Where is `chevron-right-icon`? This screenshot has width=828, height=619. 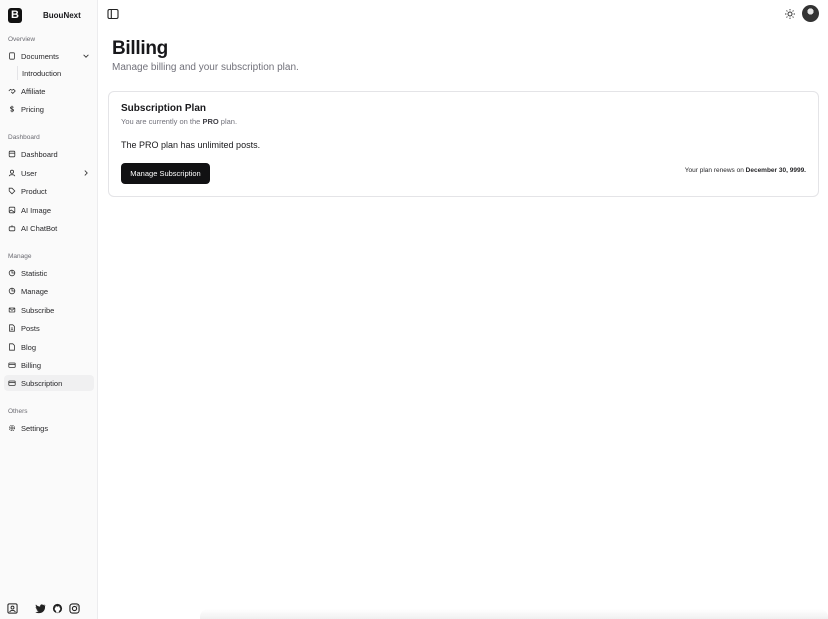
chevron-right-icon is located at coordinates (86, 173).